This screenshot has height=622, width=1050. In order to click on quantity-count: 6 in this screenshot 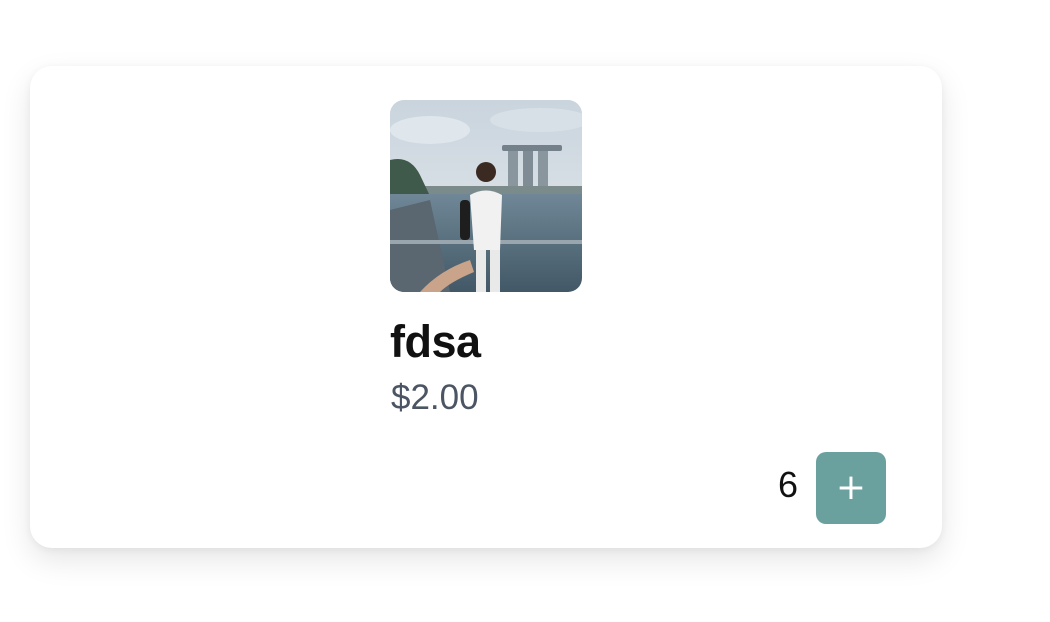, I will do `click(788, 484)`.